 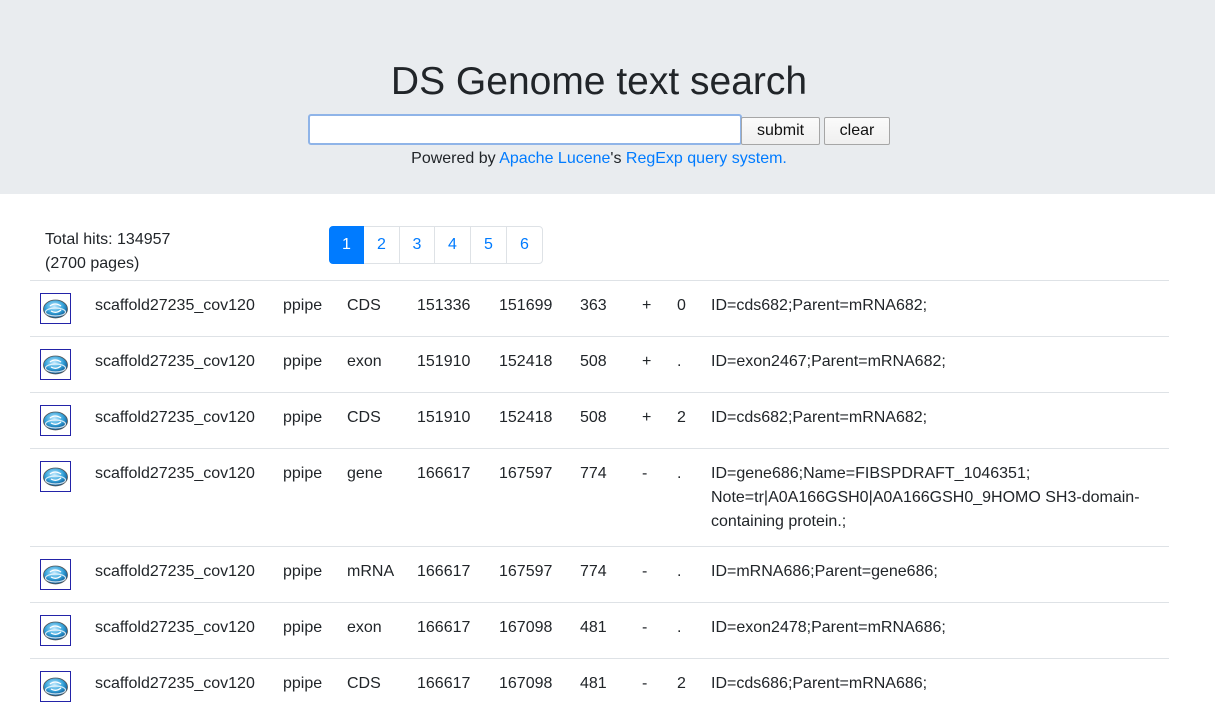 What do you see at coordinates (780, 131) in the screenshot?
I see `submit-button: submit` at bounding box center [780, 131].